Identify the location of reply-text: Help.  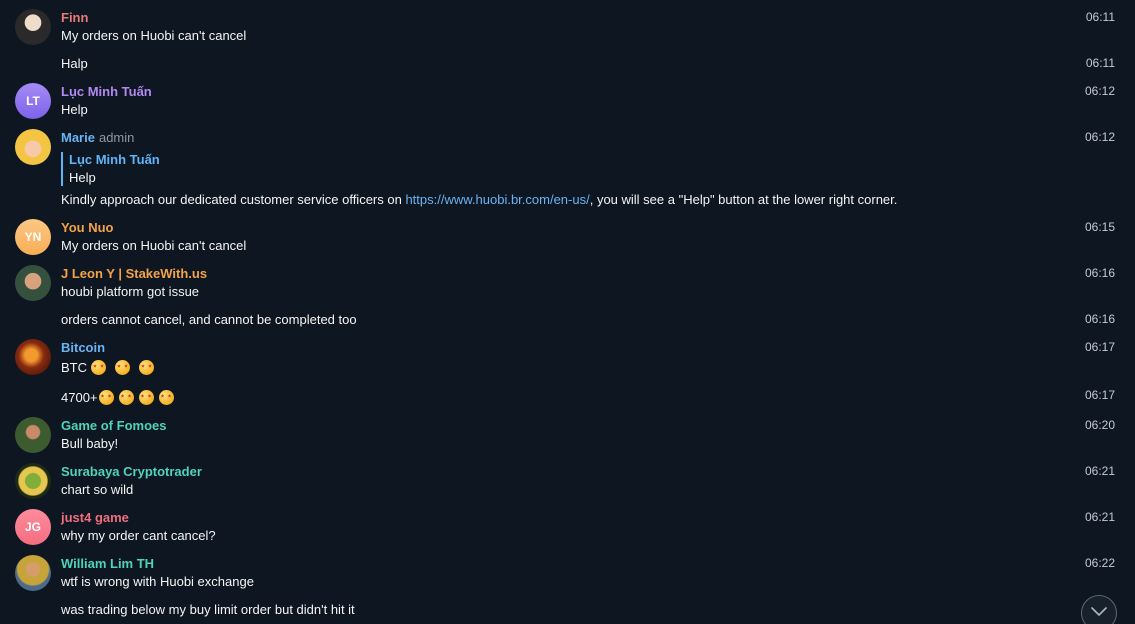
(82, 177).